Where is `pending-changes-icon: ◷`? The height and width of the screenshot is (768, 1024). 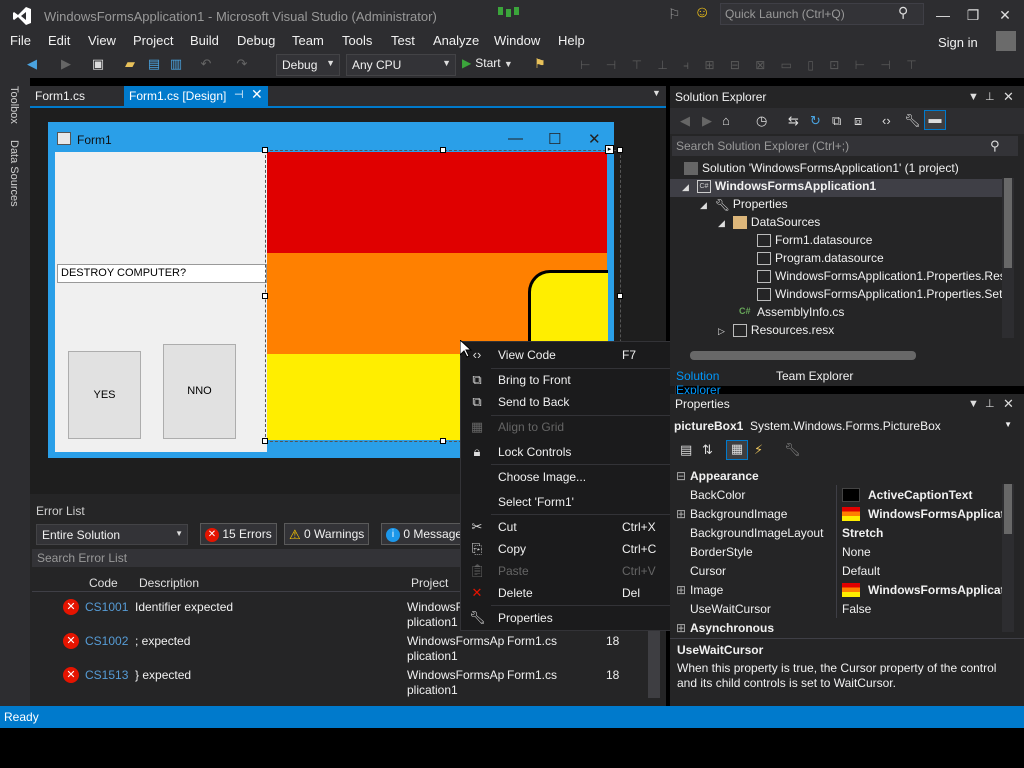
pending-changes-icon: ◷ is located at coordinates (761, 121).